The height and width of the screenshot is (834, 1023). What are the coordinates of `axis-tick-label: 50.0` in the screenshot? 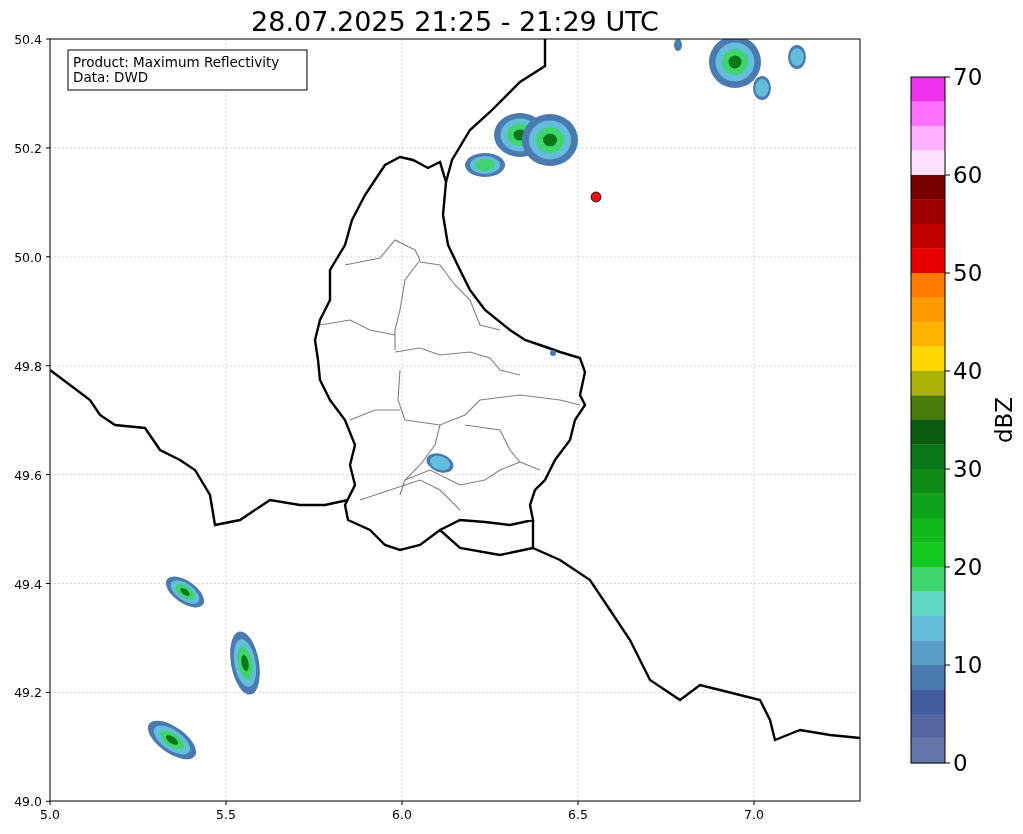 It's located at (28, 257).